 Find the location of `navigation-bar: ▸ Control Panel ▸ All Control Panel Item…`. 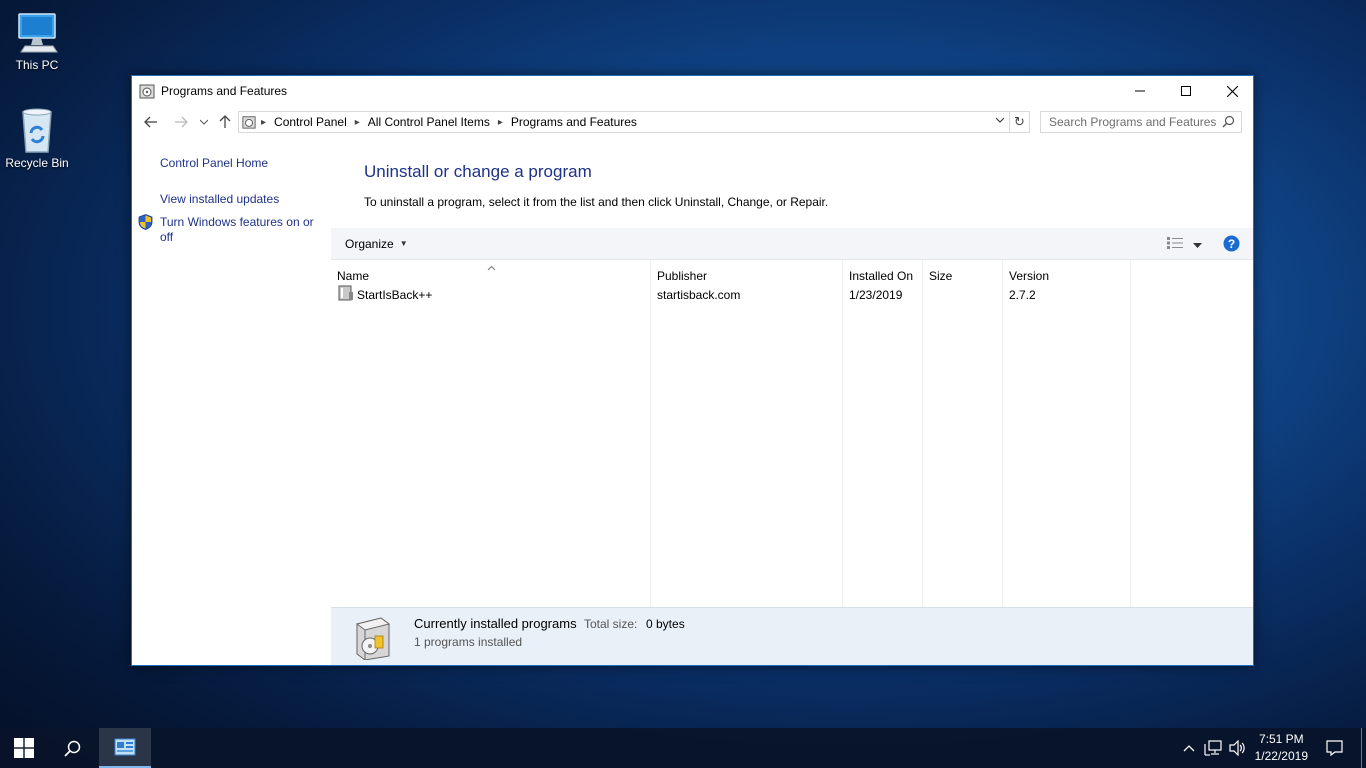

navigation-bar: ▸ Control Panel ▸ All Control Panel Item… is located at coordinates (692, 122).